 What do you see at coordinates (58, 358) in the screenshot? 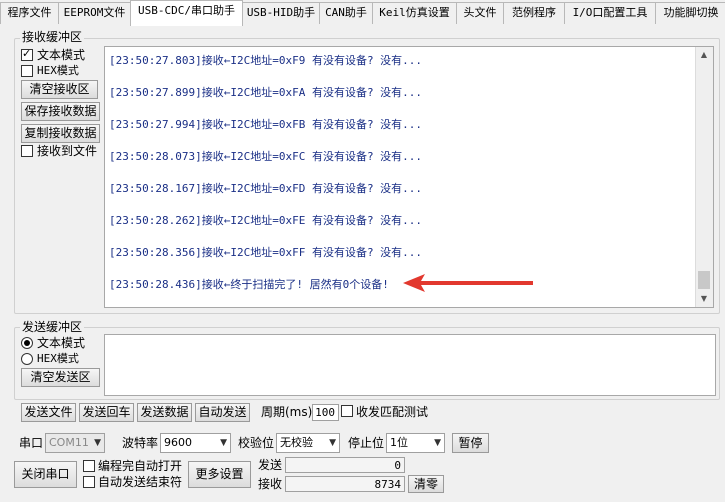
I see `send-hex-mode-label: HEX模式` at bounding box center [58, 358].